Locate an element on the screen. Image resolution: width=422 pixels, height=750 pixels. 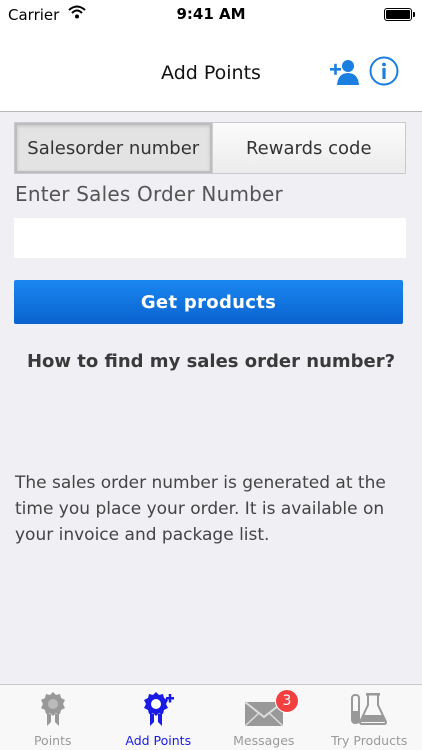
lab-flask-icon is located at coordinates (369, 709).